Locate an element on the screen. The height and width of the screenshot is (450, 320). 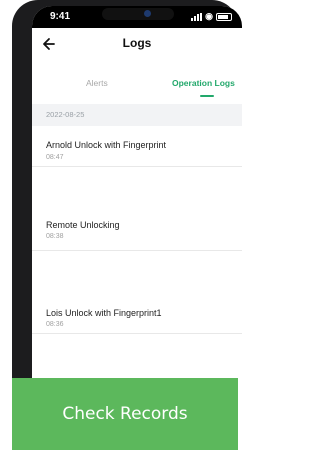
camera-icon is located at coordinates (147, 13).